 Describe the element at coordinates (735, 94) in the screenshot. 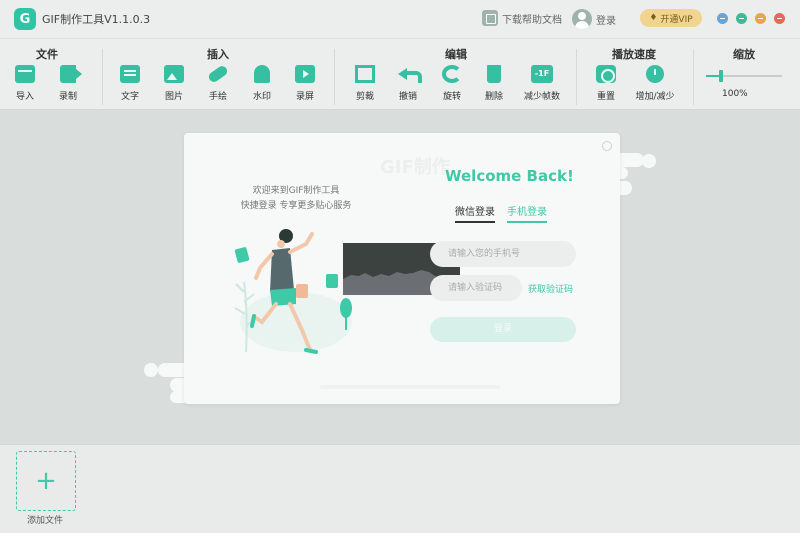

I see `zoom-value: 100%` at that location.